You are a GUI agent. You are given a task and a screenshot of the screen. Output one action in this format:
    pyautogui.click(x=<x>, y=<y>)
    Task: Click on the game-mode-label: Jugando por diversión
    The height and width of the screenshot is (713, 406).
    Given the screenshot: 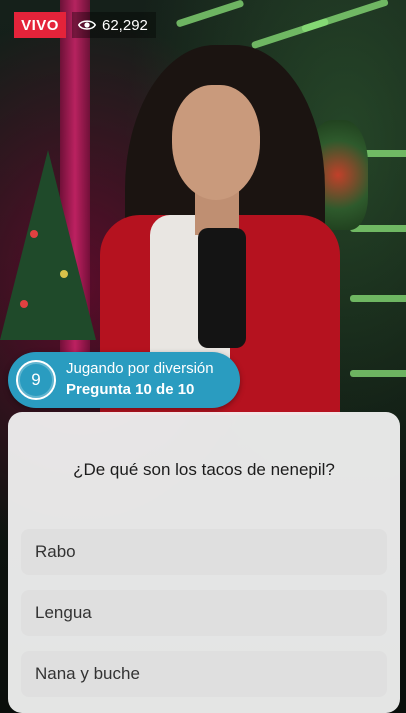 What is the action you would take?
    pyautogui.click(x=140, y=368)
    